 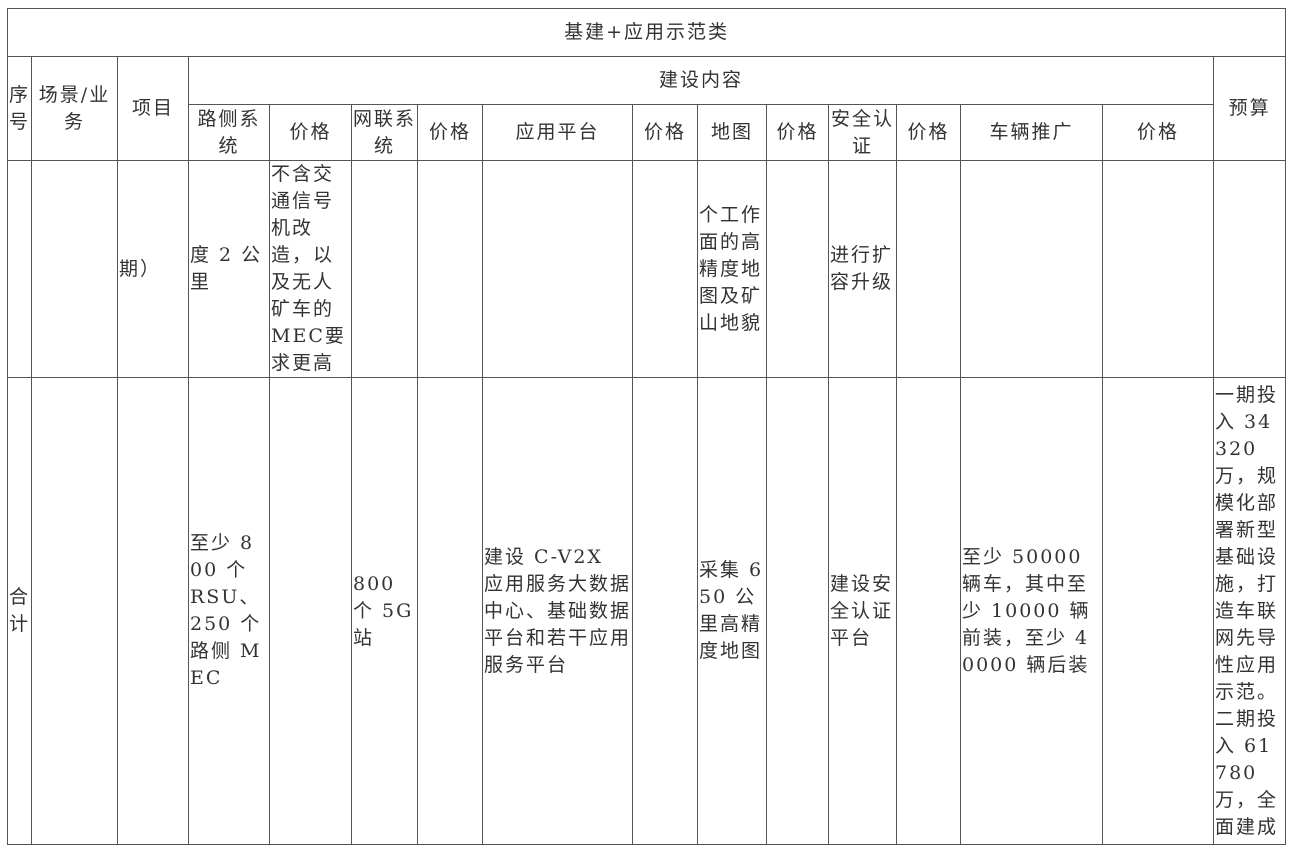 I want to click on cell-map: 采集 650 公里高精度地图, so click(x=732, y=611).